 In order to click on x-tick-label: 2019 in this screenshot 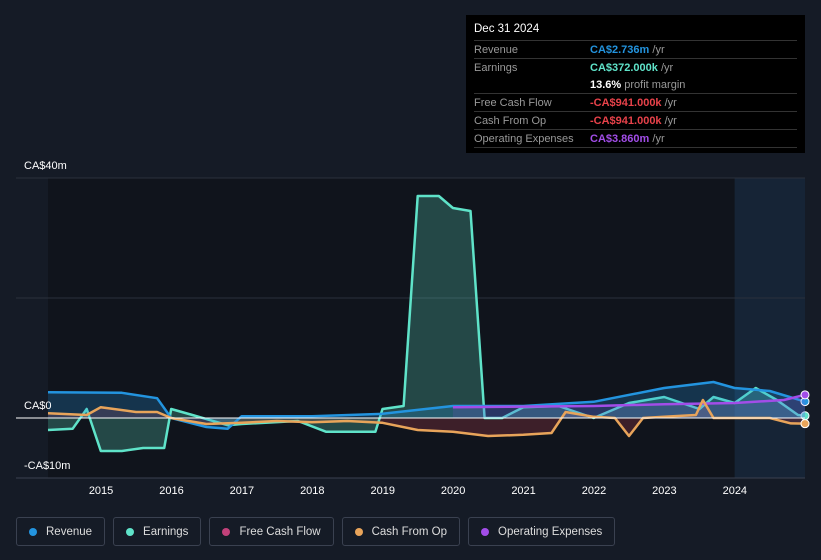, I will do `click(382, 491)`.